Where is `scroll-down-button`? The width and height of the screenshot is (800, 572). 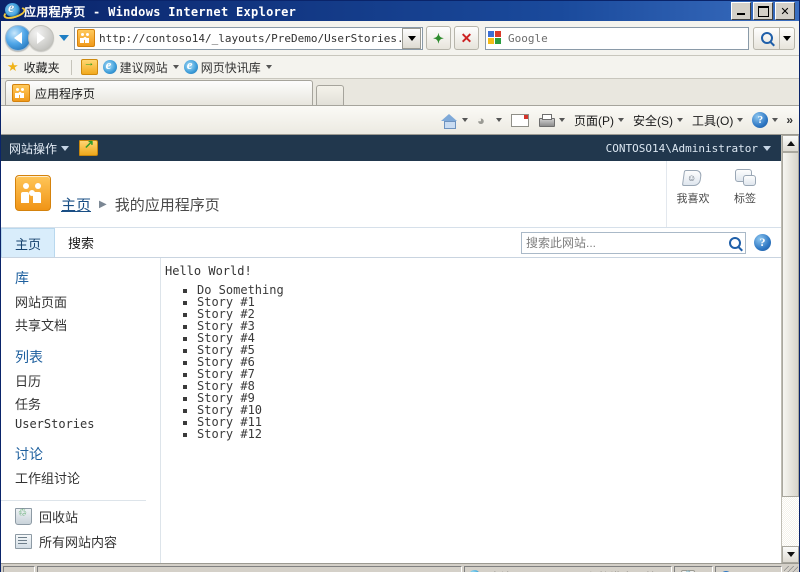 scroll-down-button is located at coordinates (790, 554).